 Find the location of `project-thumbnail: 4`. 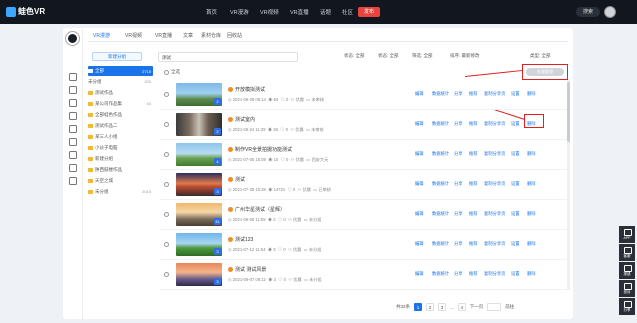

project-thumbnail: 4 is located at coordinates (199, 154).